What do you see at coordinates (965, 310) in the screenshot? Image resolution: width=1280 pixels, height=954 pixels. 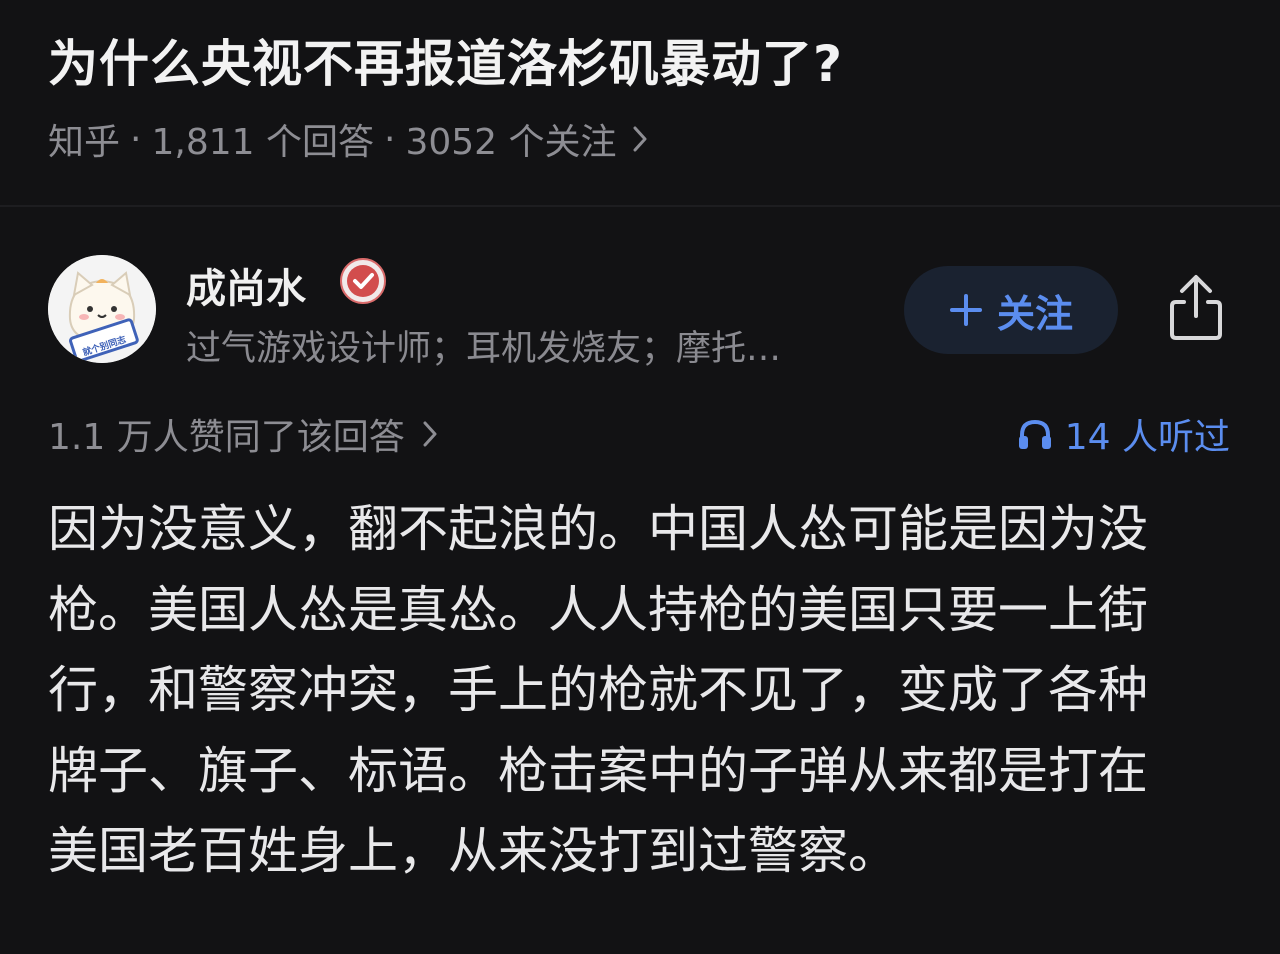 I see `plus-icon` at bounding box center [965, 310].